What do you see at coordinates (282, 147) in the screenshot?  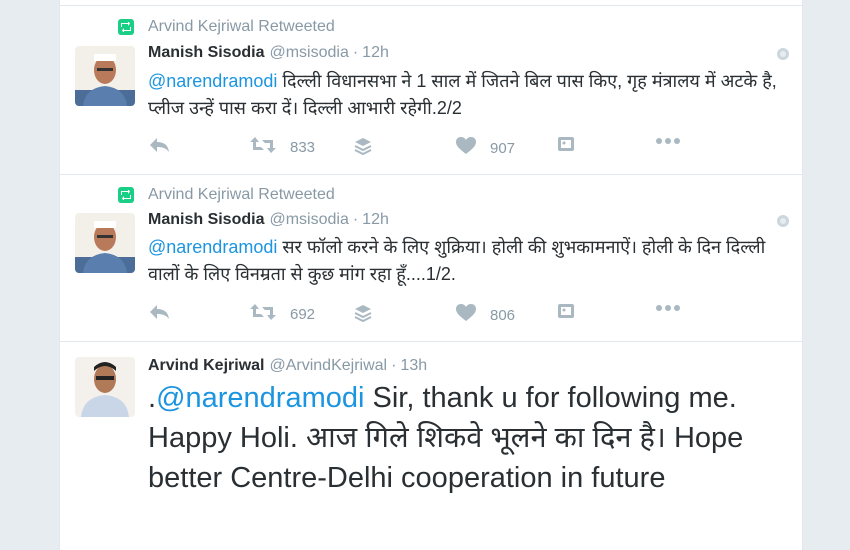 I see `retweet-button: 833` at bounding box center [282, 147].